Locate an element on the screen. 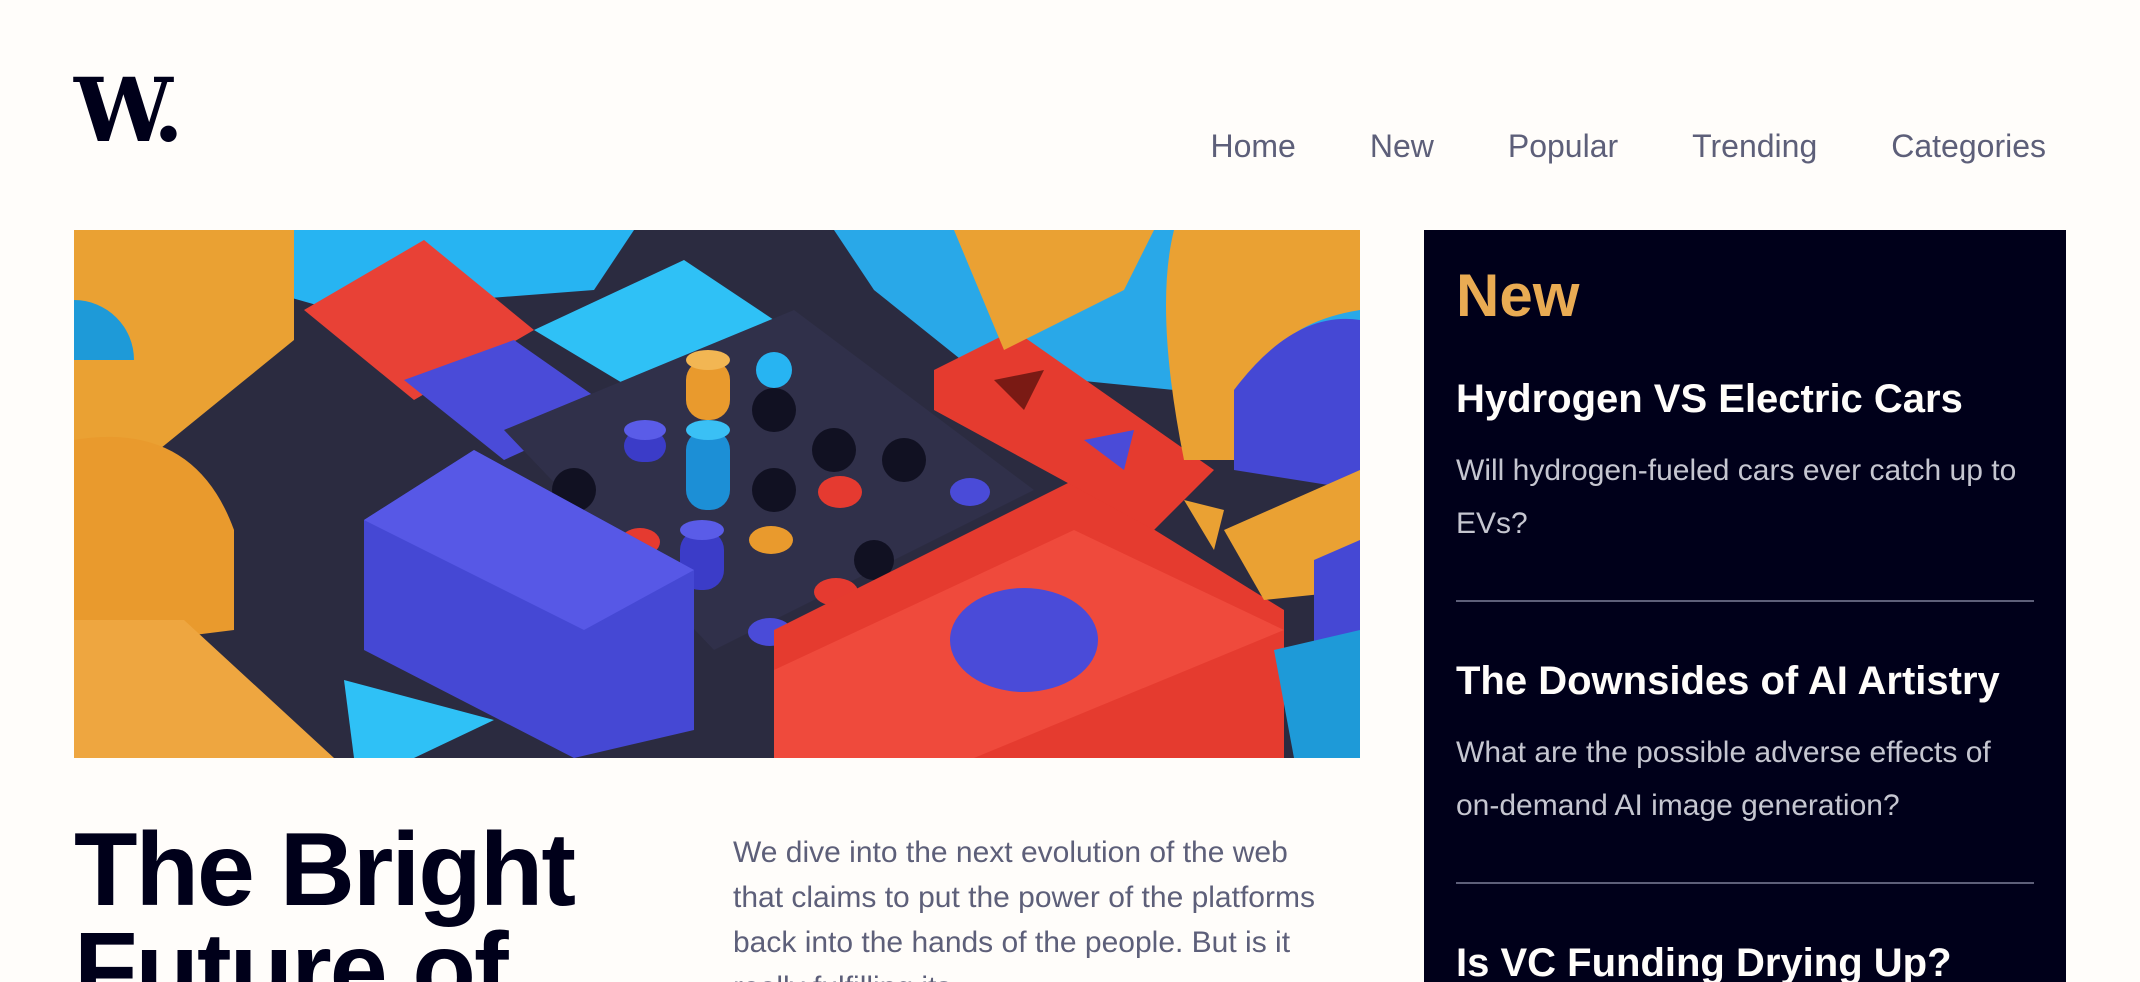  headline-line-2: Future of is located at coordinates (291, 947).